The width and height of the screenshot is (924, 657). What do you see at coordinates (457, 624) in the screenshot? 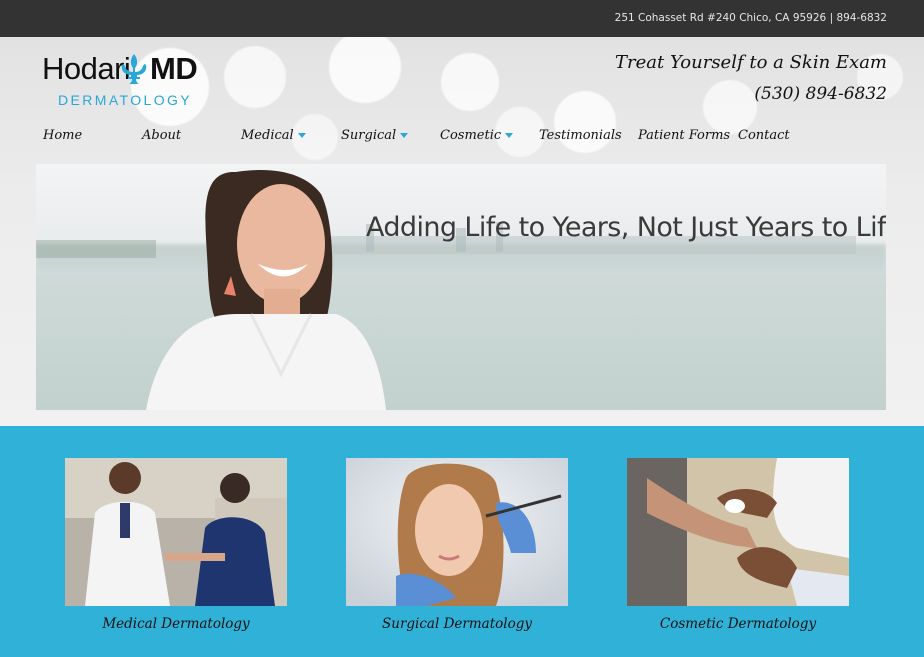
I see `surgical-dermatology-label: Surgical Dermatology` at bounding box center [457, 624].